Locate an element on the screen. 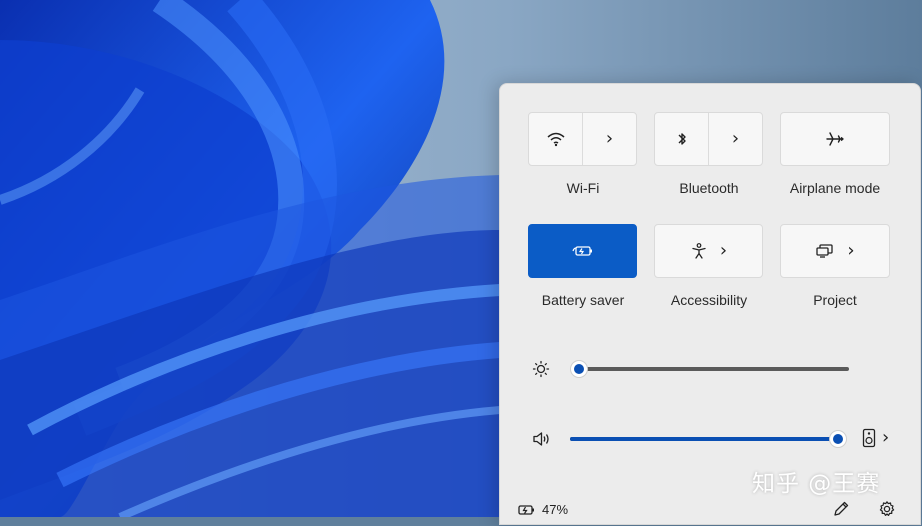 The height and width of the screenshot is (526, 922). wifi-tile: › is located at coordinates (582, 139).